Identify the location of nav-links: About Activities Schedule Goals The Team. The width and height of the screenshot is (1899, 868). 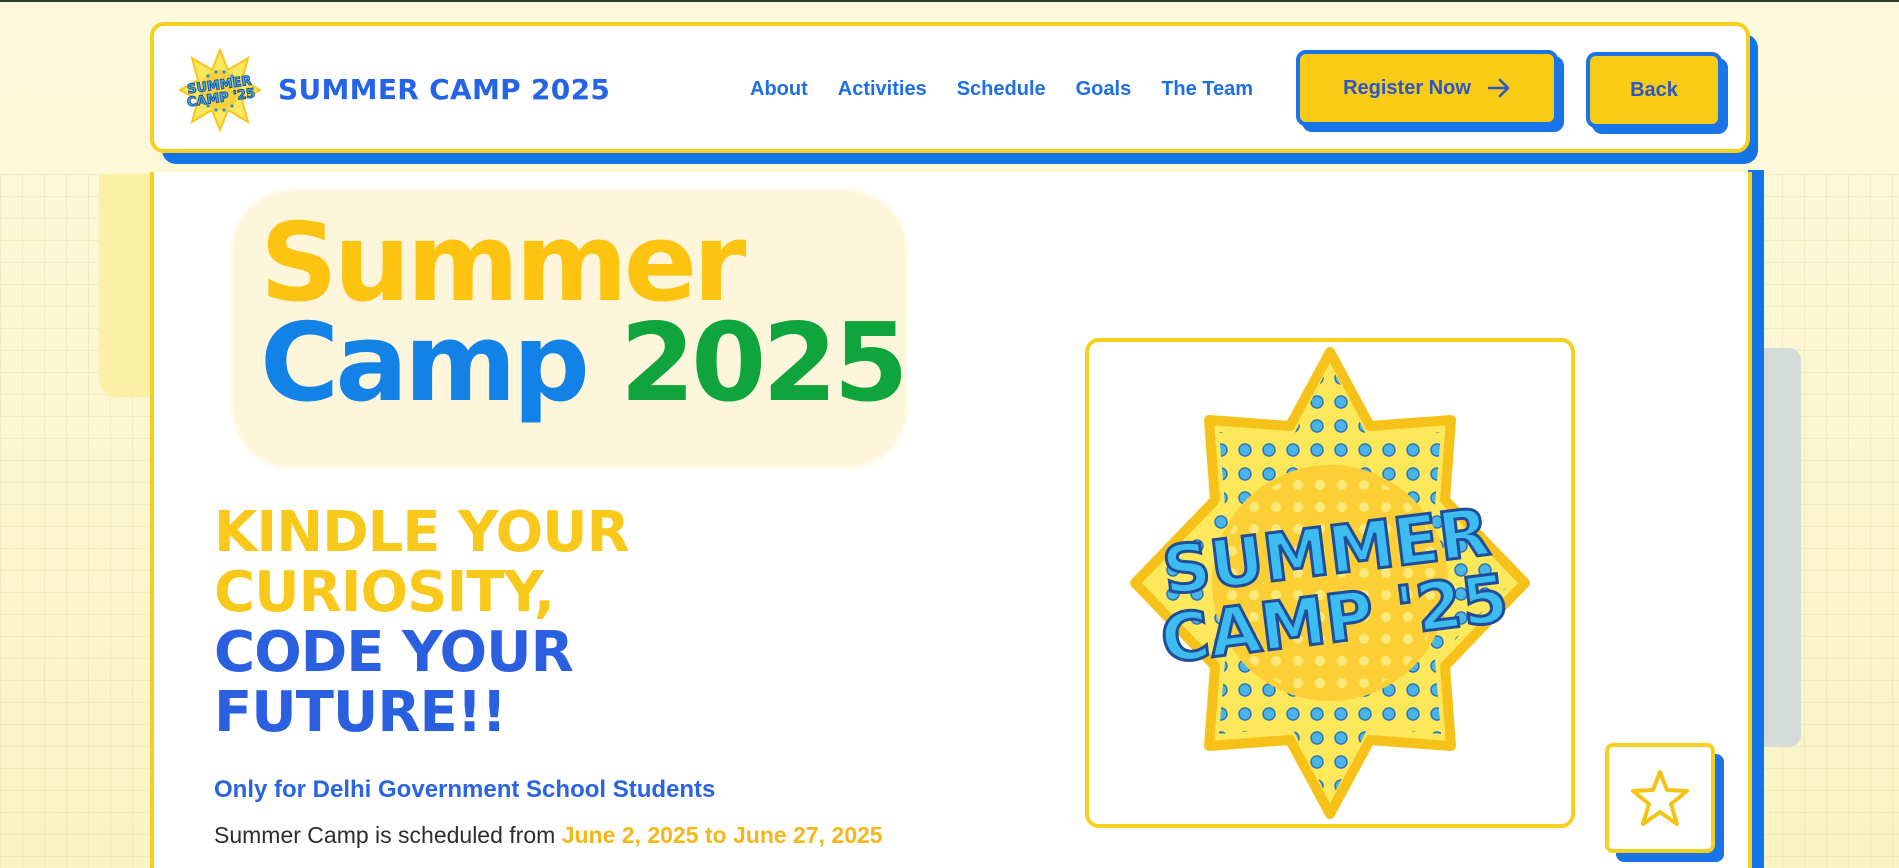
(1001, 89).